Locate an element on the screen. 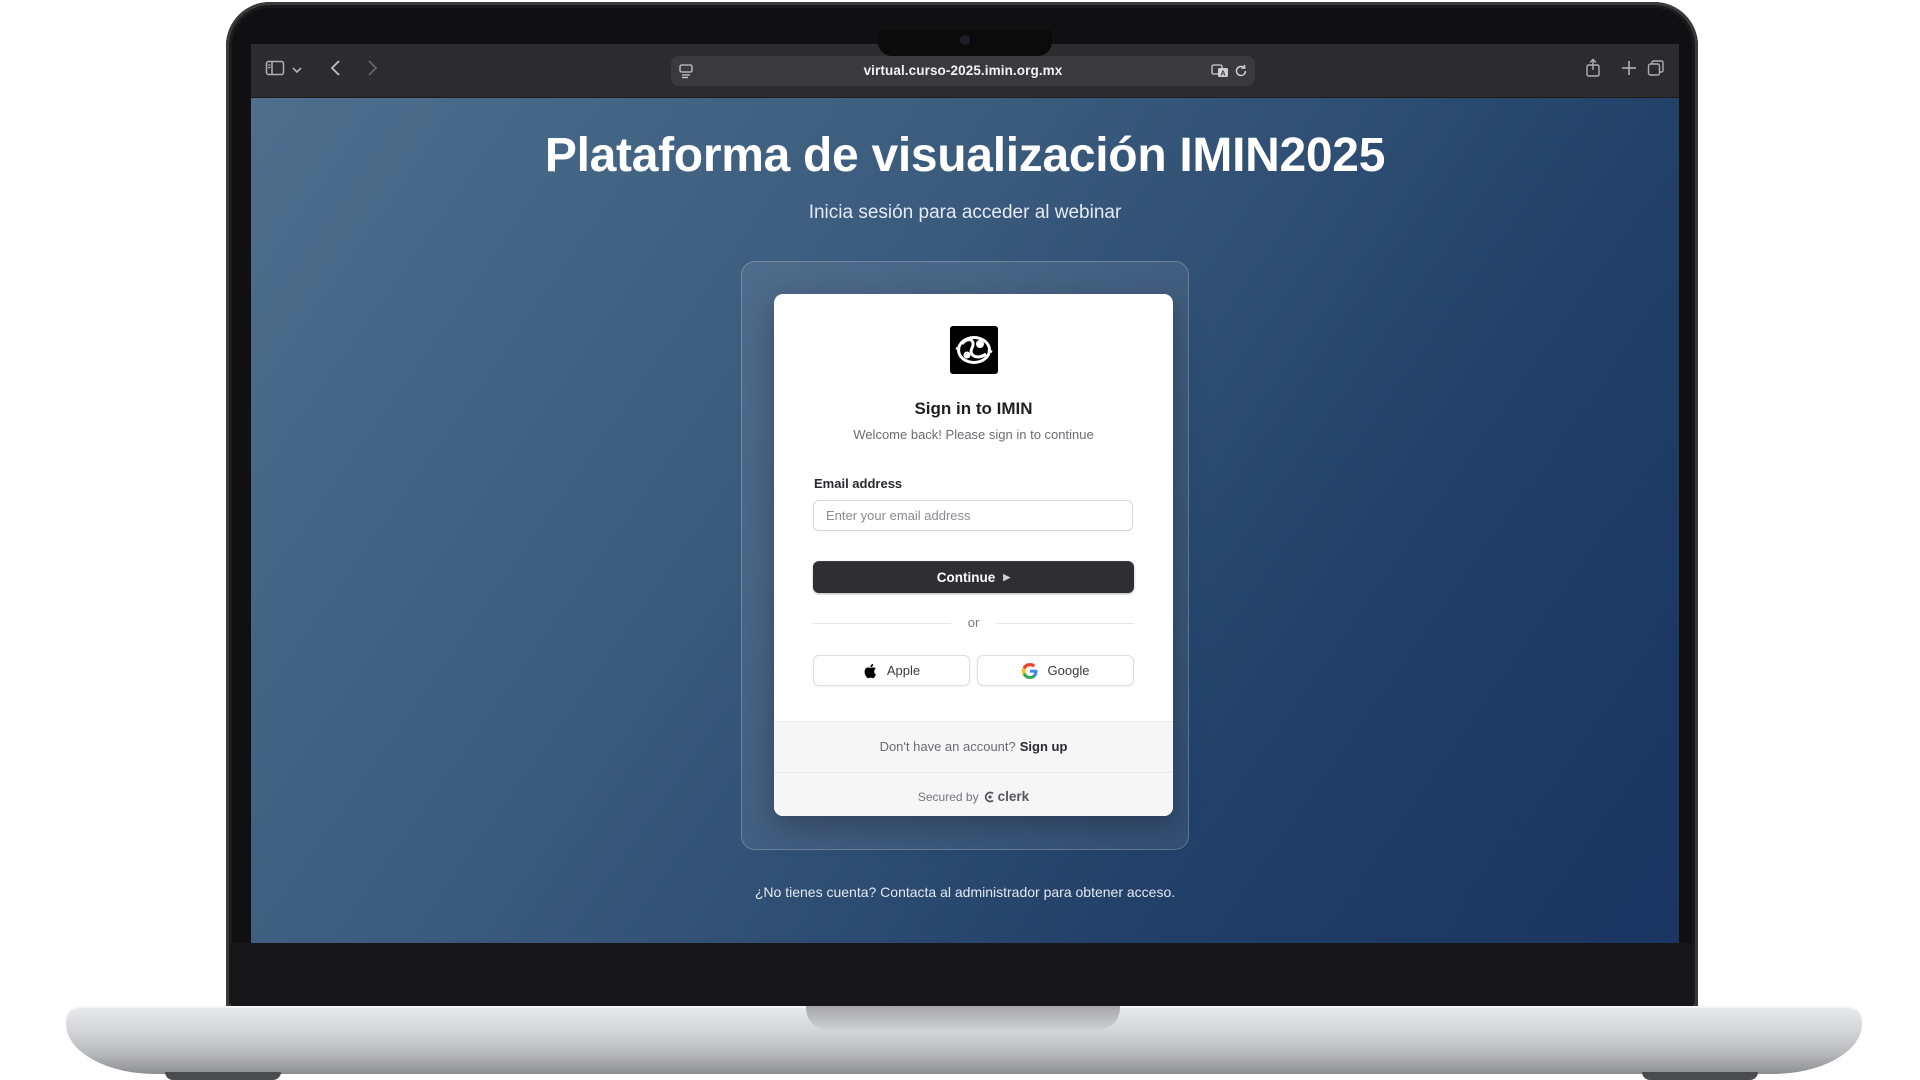 The height and width of the screenshot is (1080, 1920). google-button-label: Google is located at coordinates (1068, 670).